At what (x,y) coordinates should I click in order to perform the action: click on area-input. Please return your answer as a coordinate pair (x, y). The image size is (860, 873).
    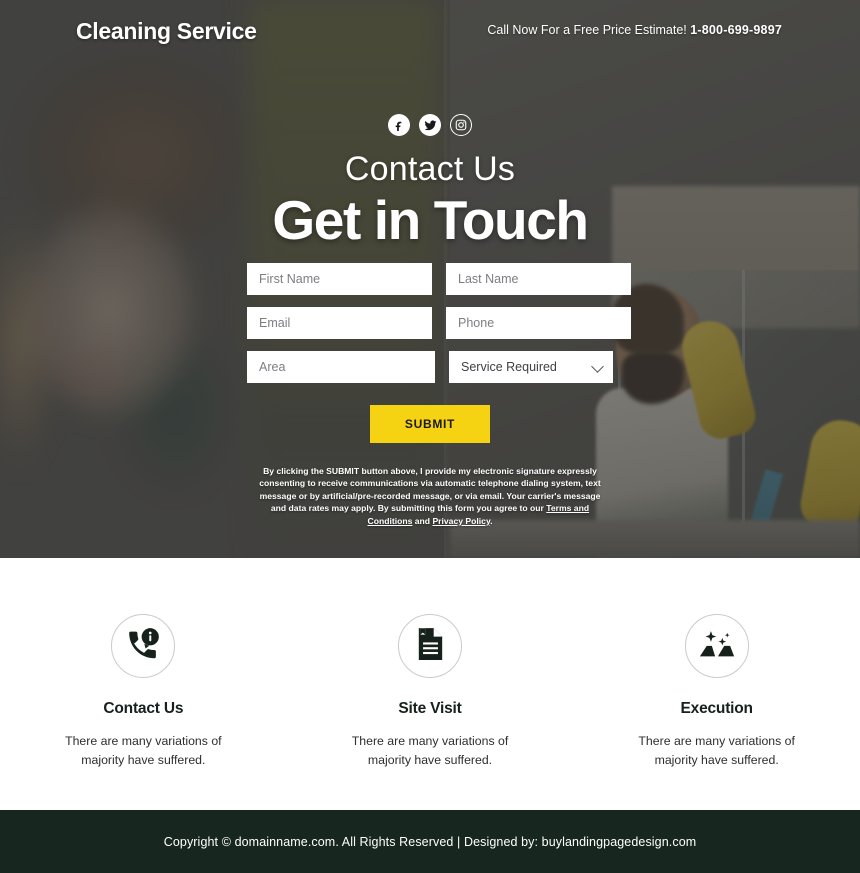
    Looking at the image, I should click on (341, 367).